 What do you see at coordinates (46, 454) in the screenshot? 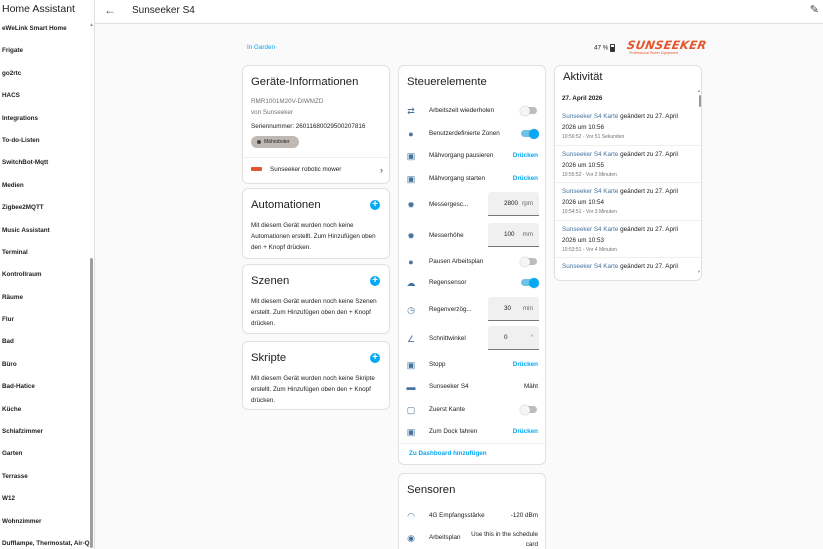
I see `sidebar-item: Garten` at bounding box center [46, 454].